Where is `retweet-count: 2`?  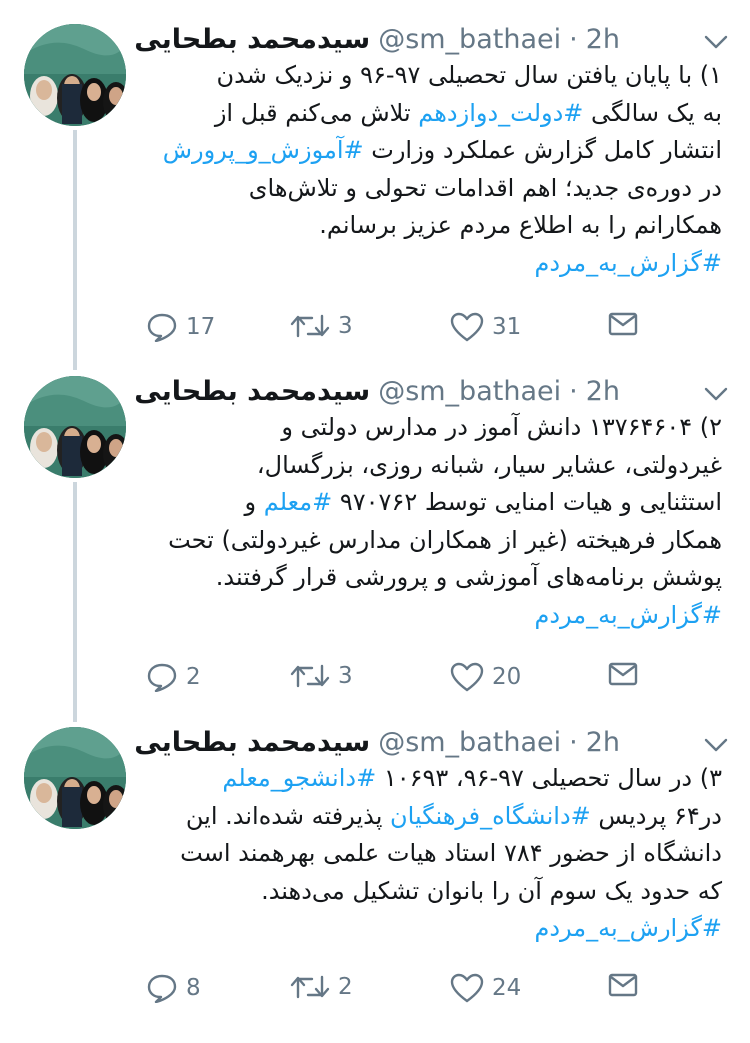
retweet-count: 2 is located at coordinates (345, 987).